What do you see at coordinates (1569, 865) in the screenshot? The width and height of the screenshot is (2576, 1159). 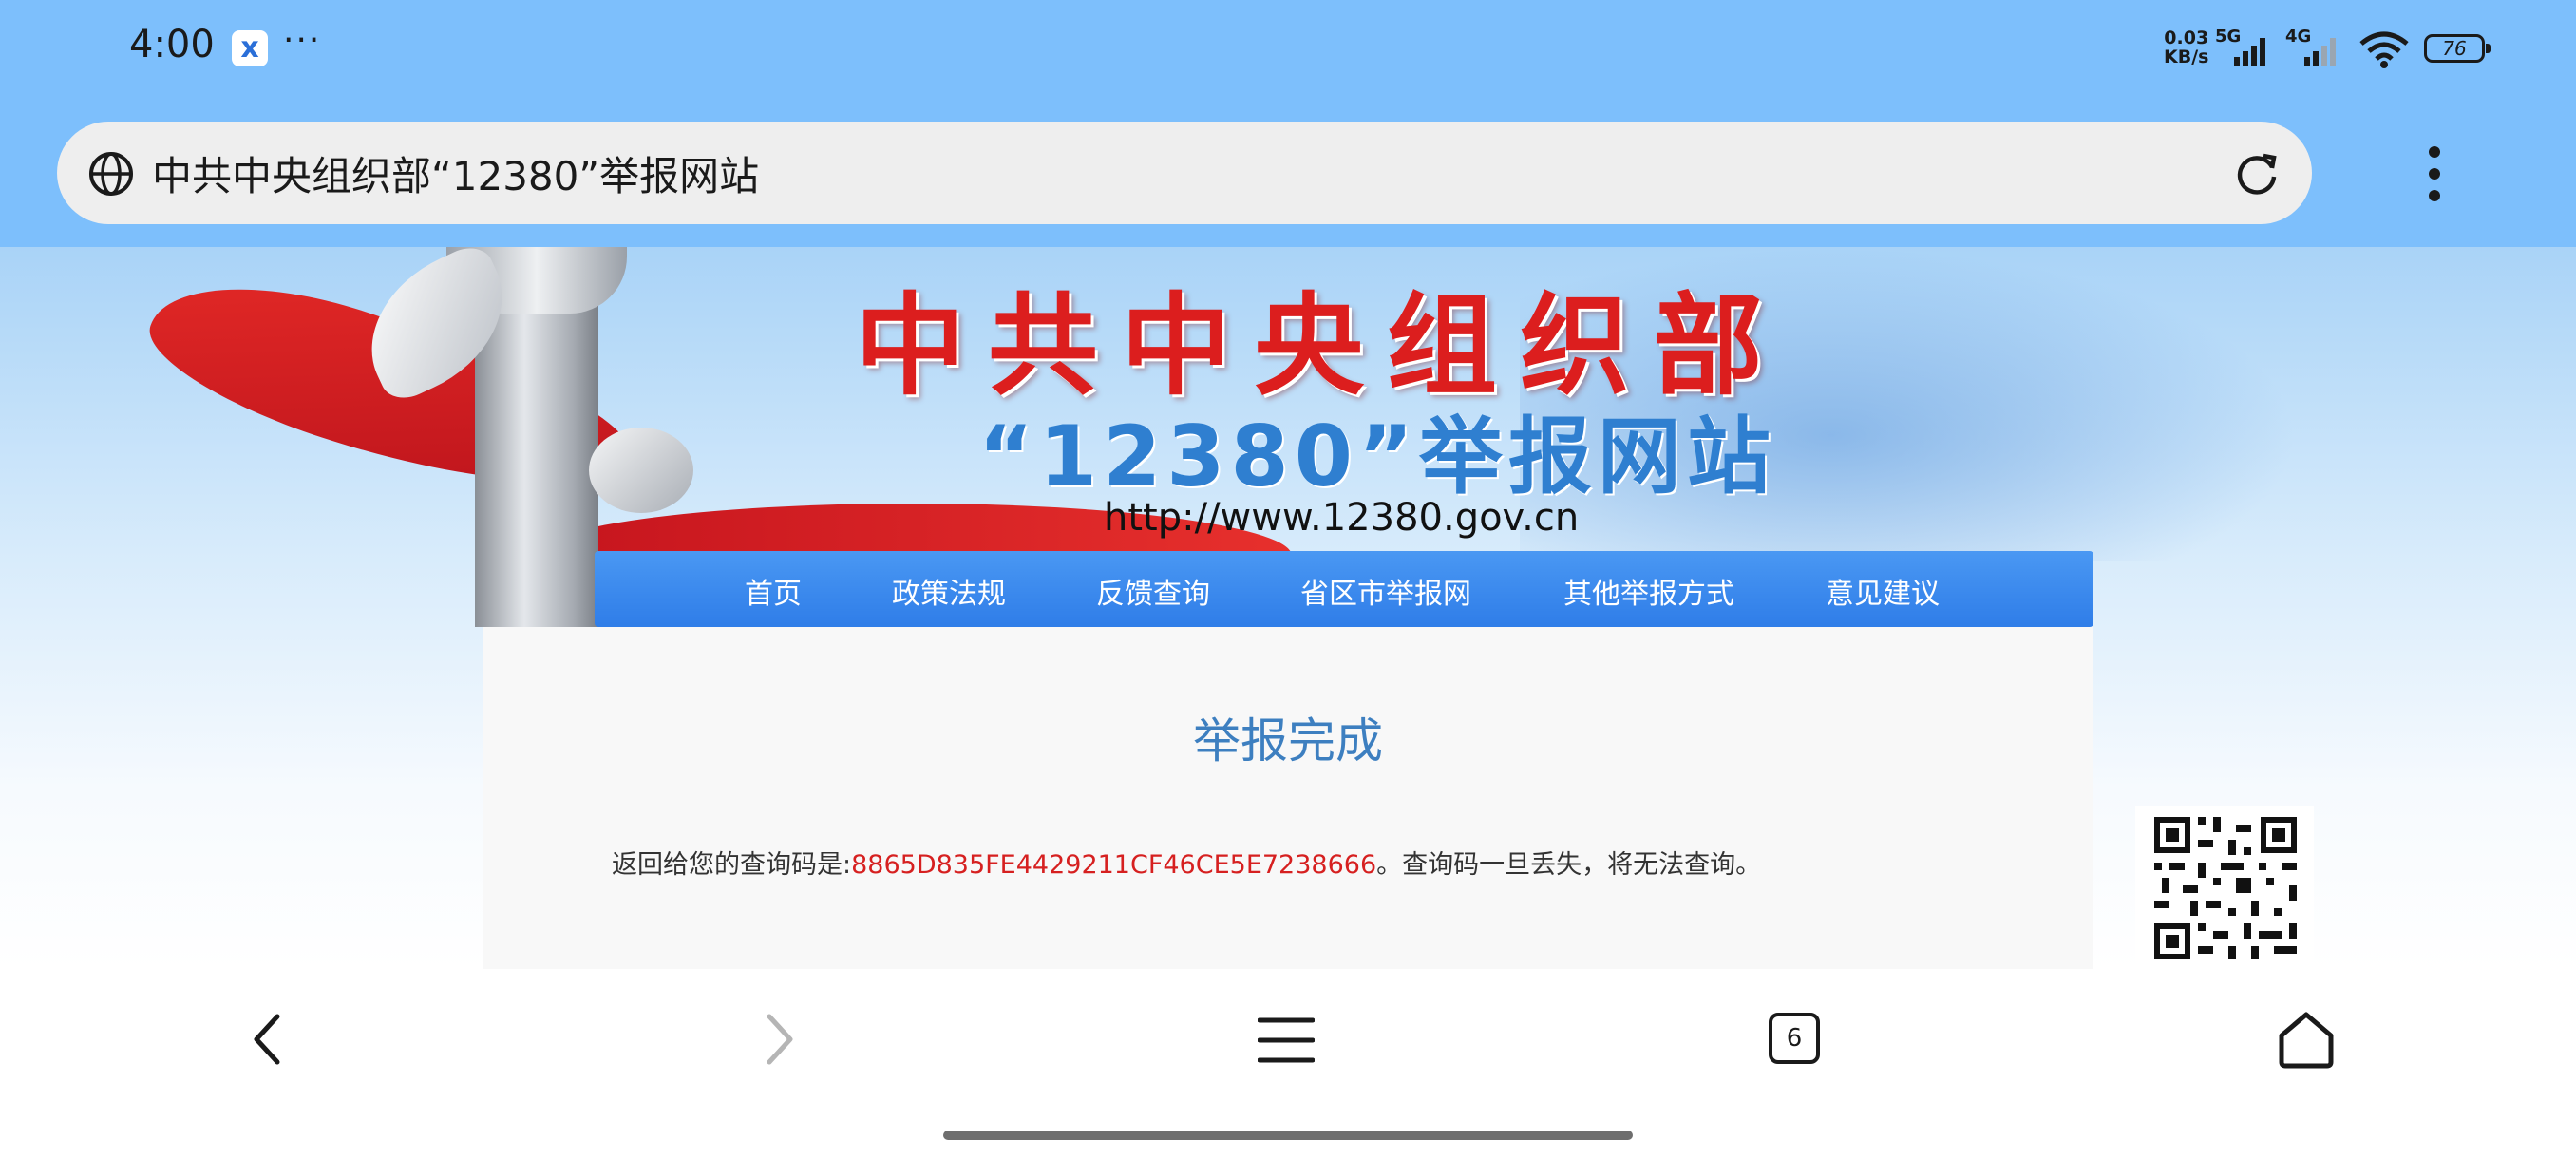 I see `result-suffix: 。查询码一旦丢失，将无法查询。` at bounding box center [1569, 865].